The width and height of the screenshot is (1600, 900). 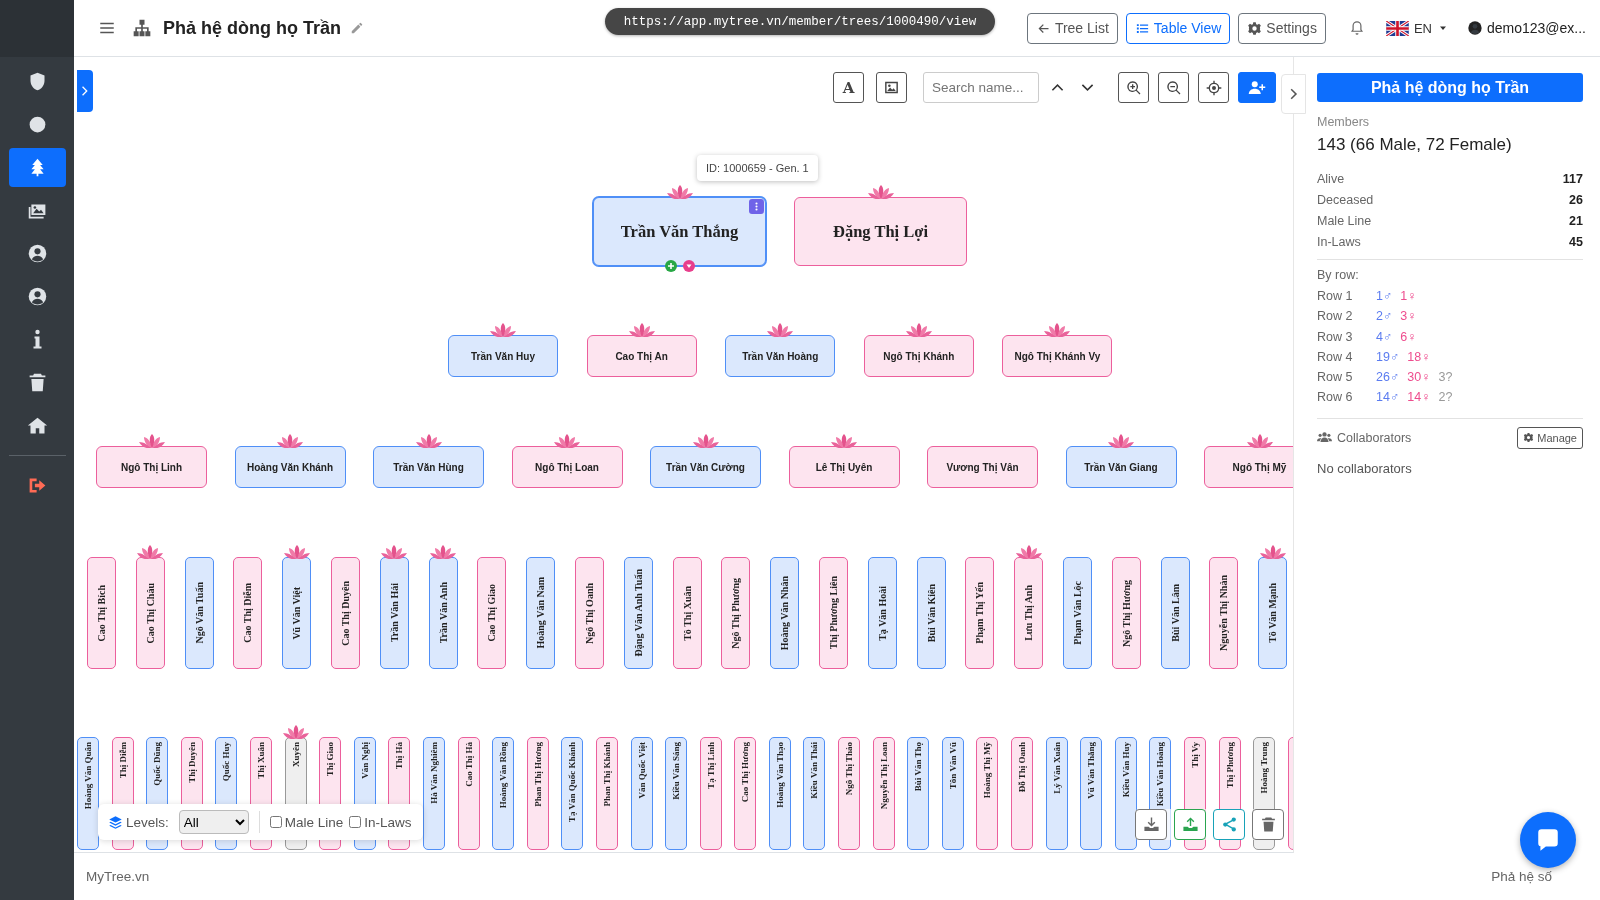 I want to click on person-node: Cao Thị Châu, so click(x=150, y=613).